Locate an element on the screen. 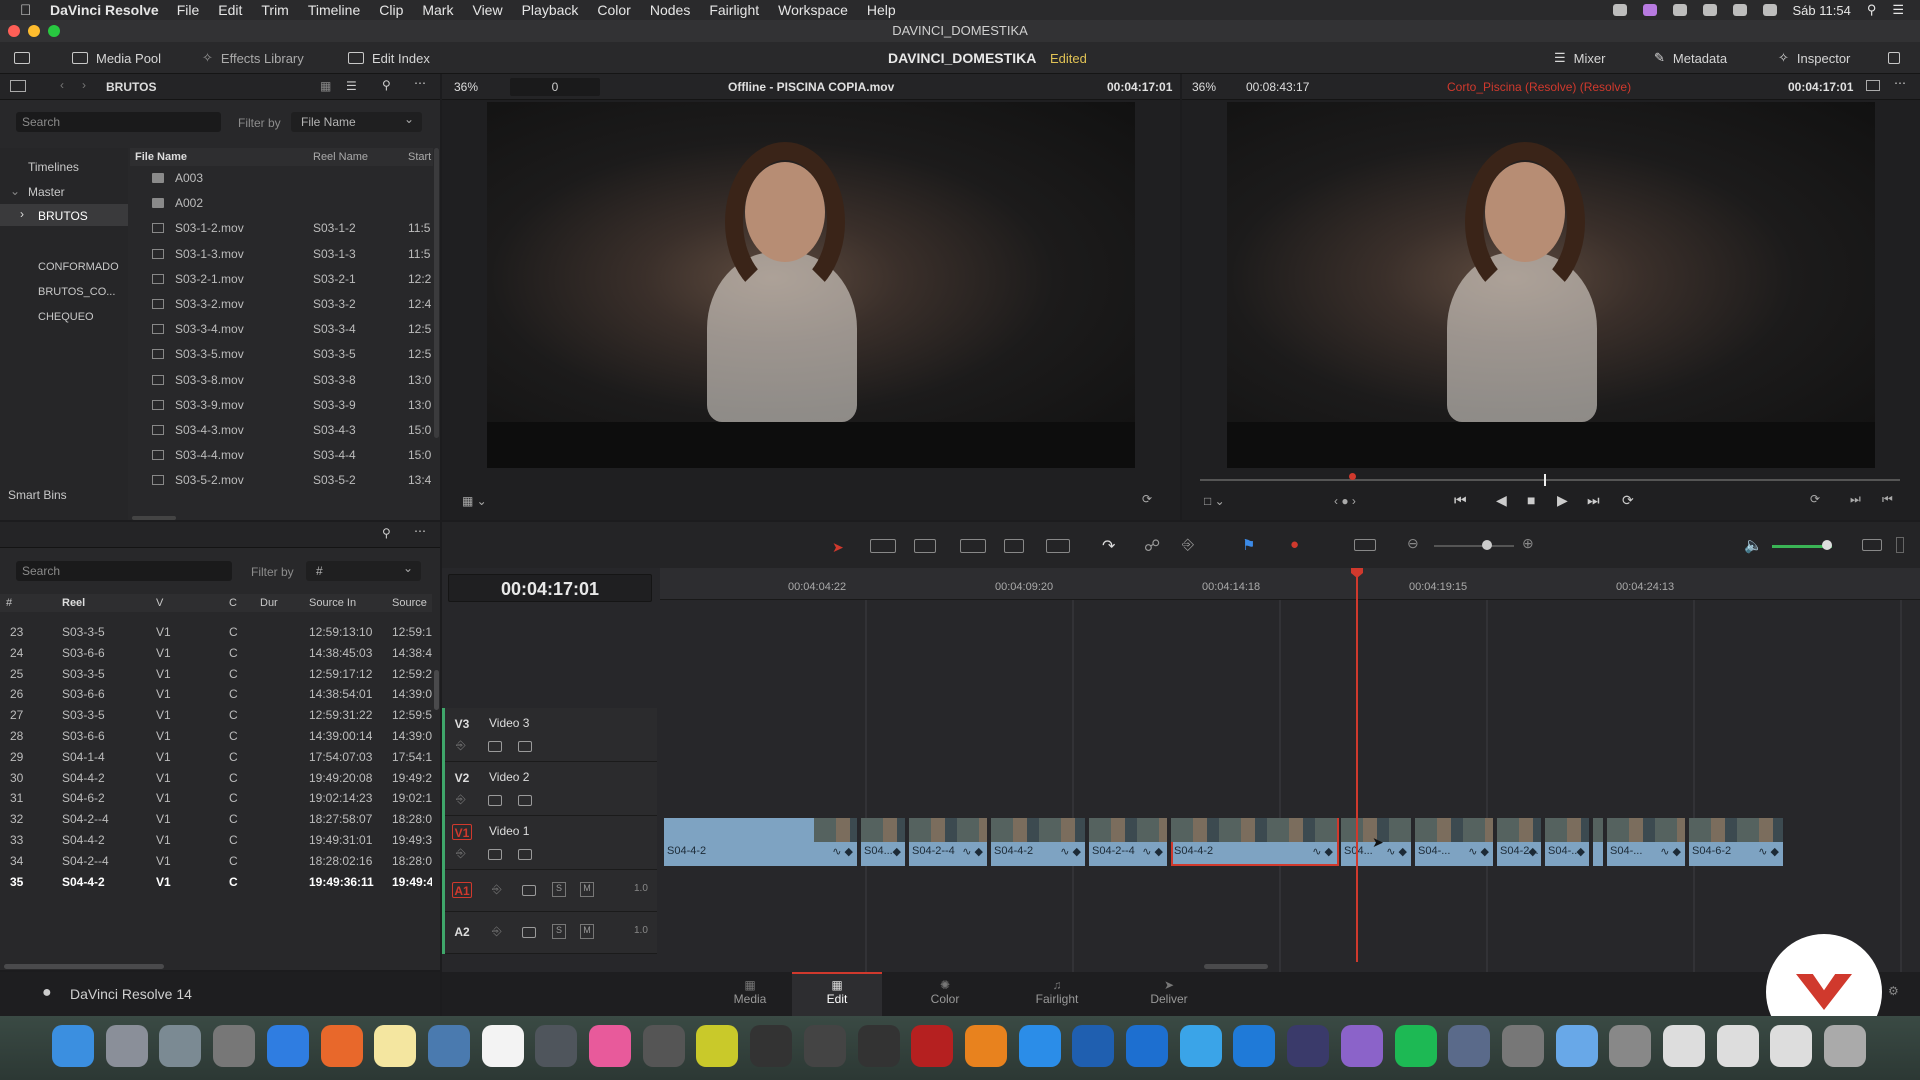 The height and width of the screenshot is (1080, 1920). menu-nodes: Nodes is located at coordinates (670, 10).